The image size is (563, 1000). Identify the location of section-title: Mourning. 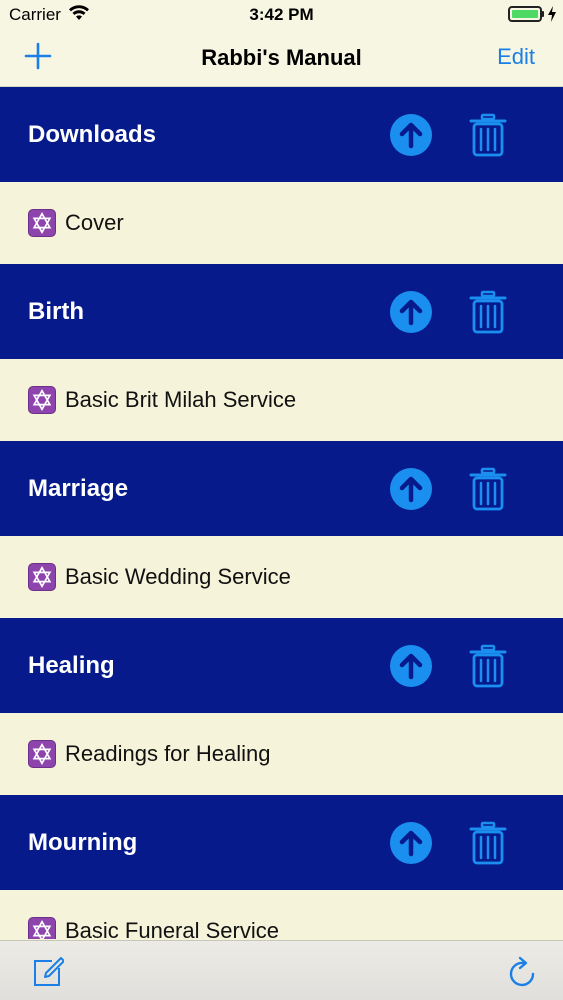
(83, 842).